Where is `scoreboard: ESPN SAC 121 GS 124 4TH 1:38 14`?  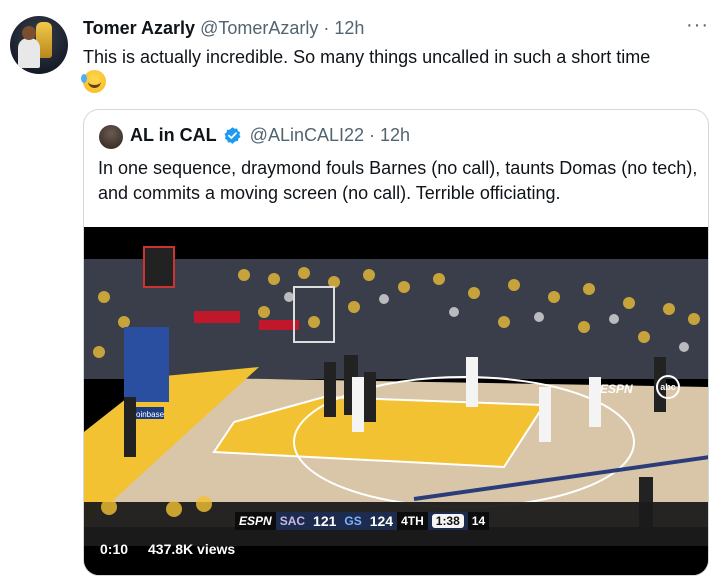
scoreboard: ESPN SAC 121 GS 124 4TH 1:38 14 is located at coordinates (362, 521).